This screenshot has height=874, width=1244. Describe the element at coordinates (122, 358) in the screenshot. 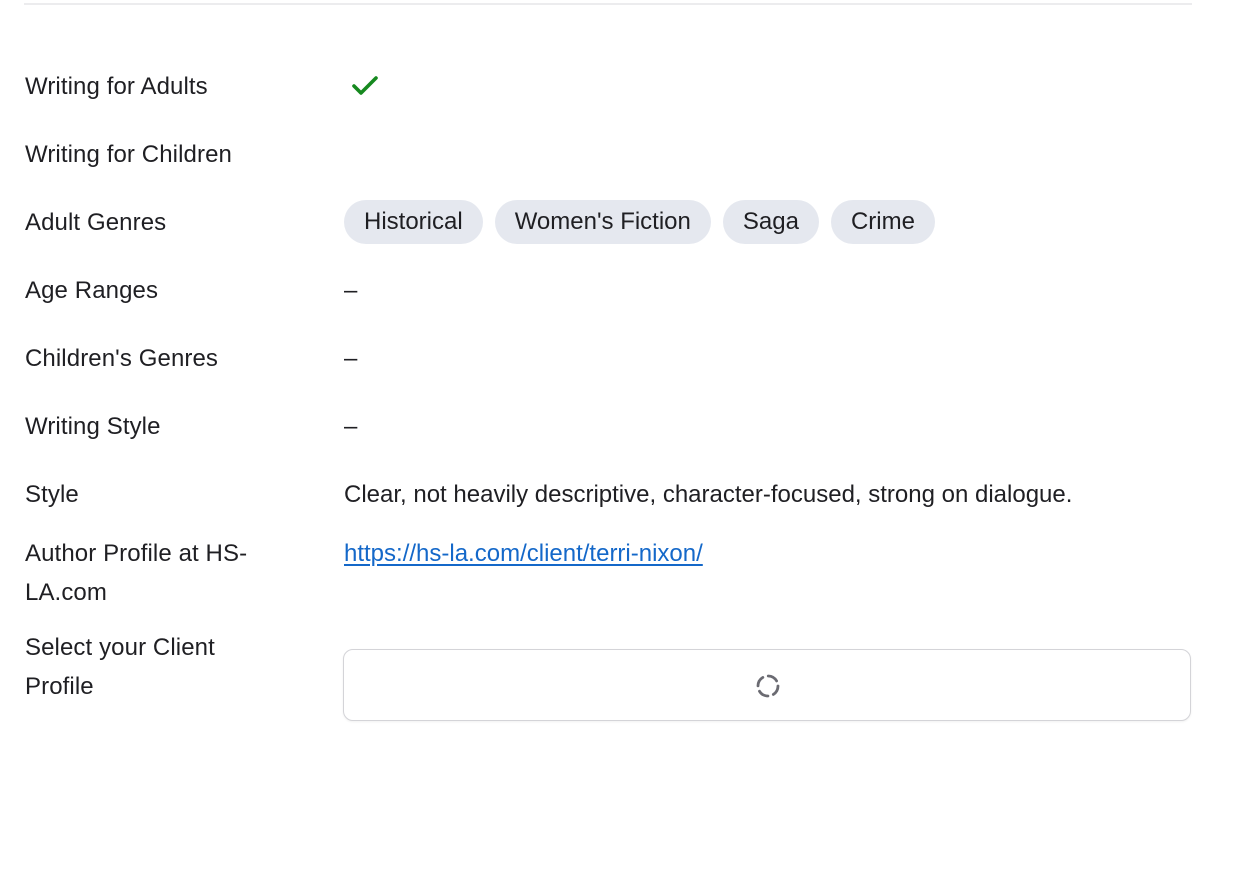

I see `childrens-genres-label: Children's Genres` at that location.